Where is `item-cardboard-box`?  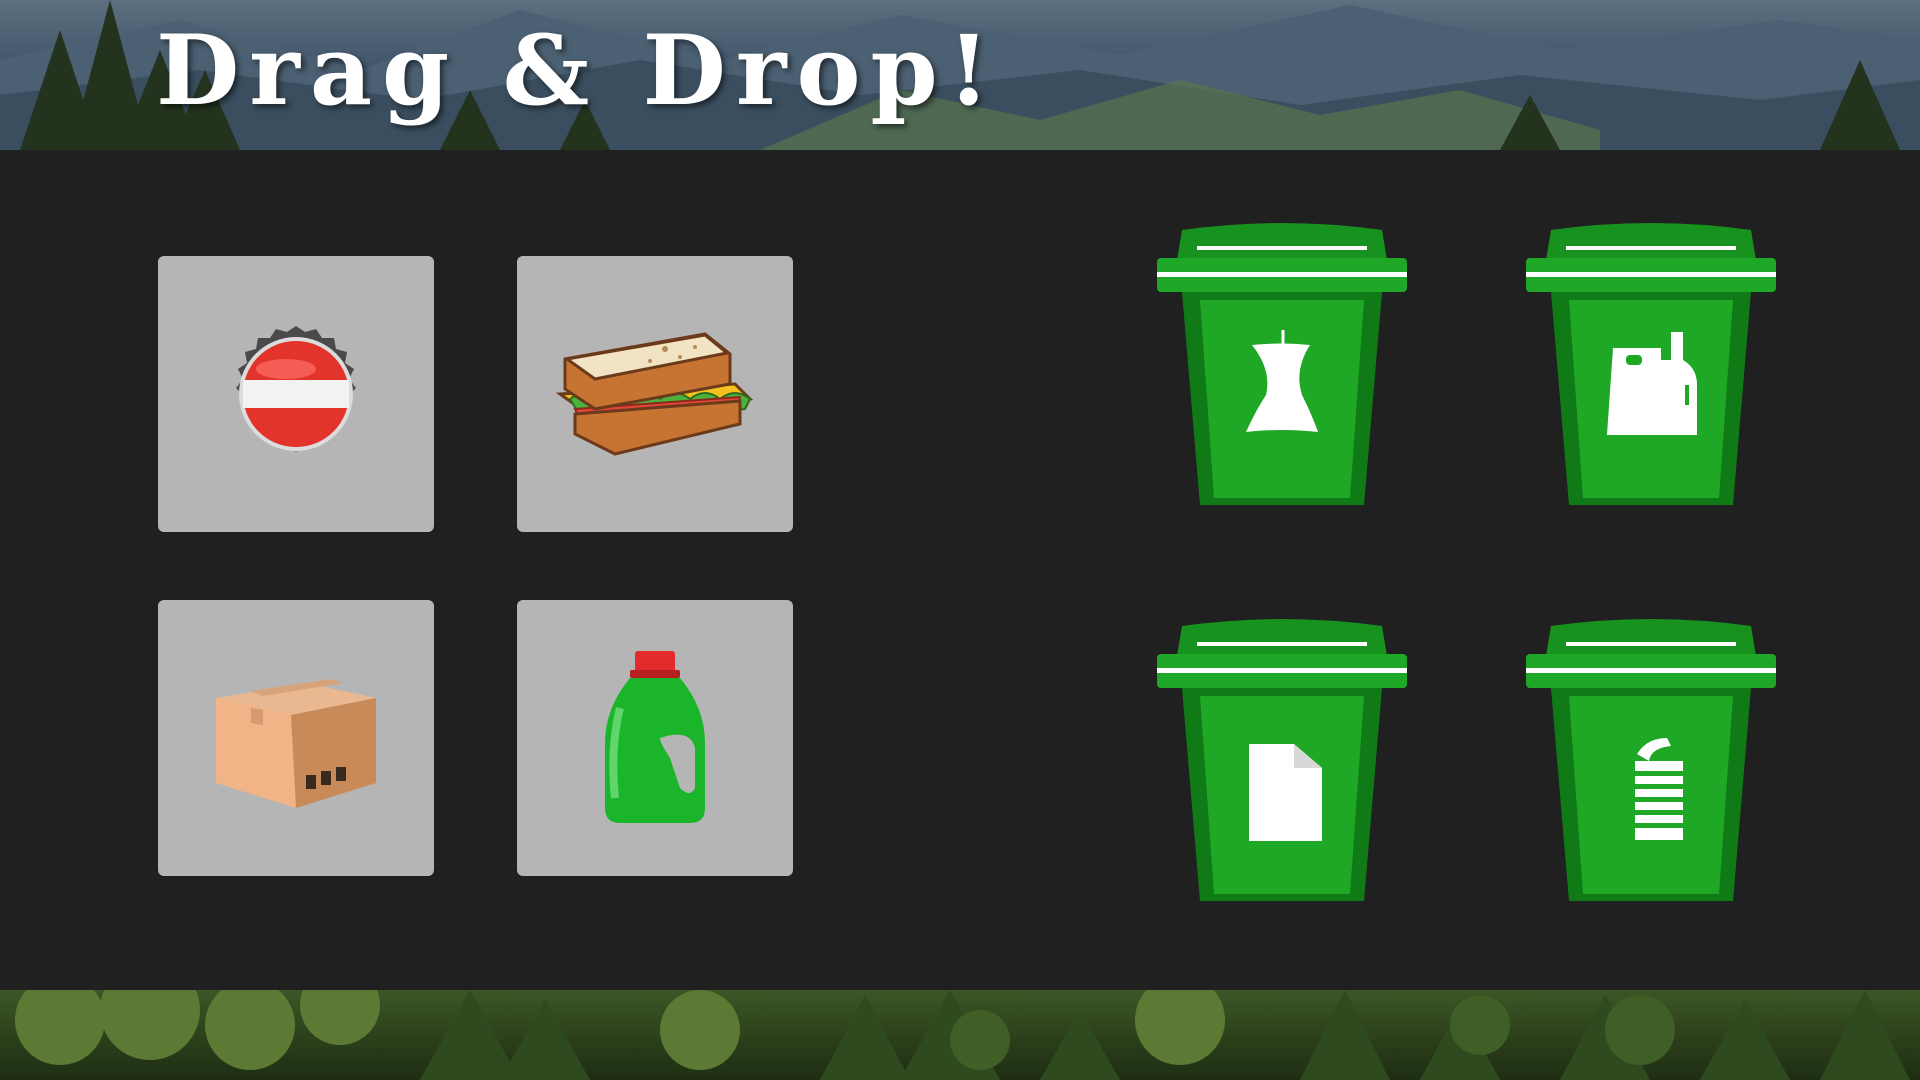
item-cardboard-box is located at coordinates (296, 738).